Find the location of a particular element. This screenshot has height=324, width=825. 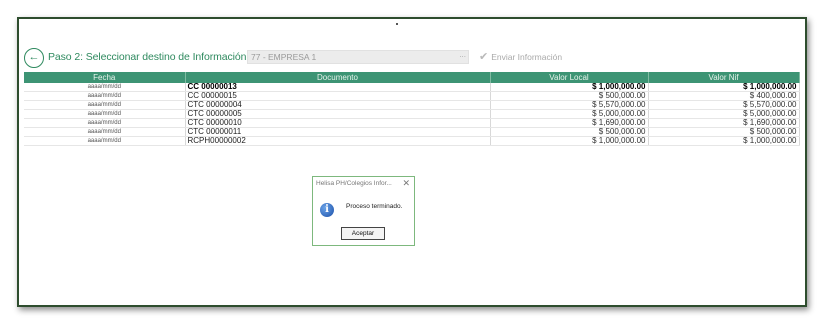

cell-valor-nif: $ 1,690,000.00 is located at coordinates (724, 123).